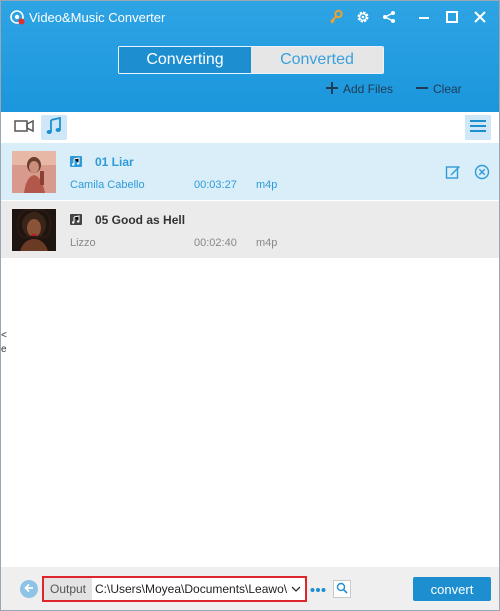 The width and height of the screenshot is (500, 611). What do you see at coordinates (185, 60) in the screenshot?
I see `tab-converting: Converting` at bounding box center [185, 60].